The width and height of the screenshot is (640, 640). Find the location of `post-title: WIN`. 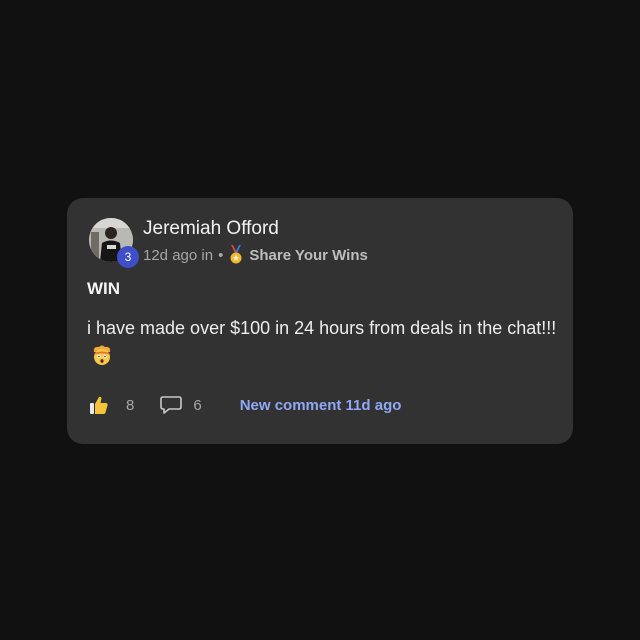

post-title: WIN is located at coordinates (104, 288).